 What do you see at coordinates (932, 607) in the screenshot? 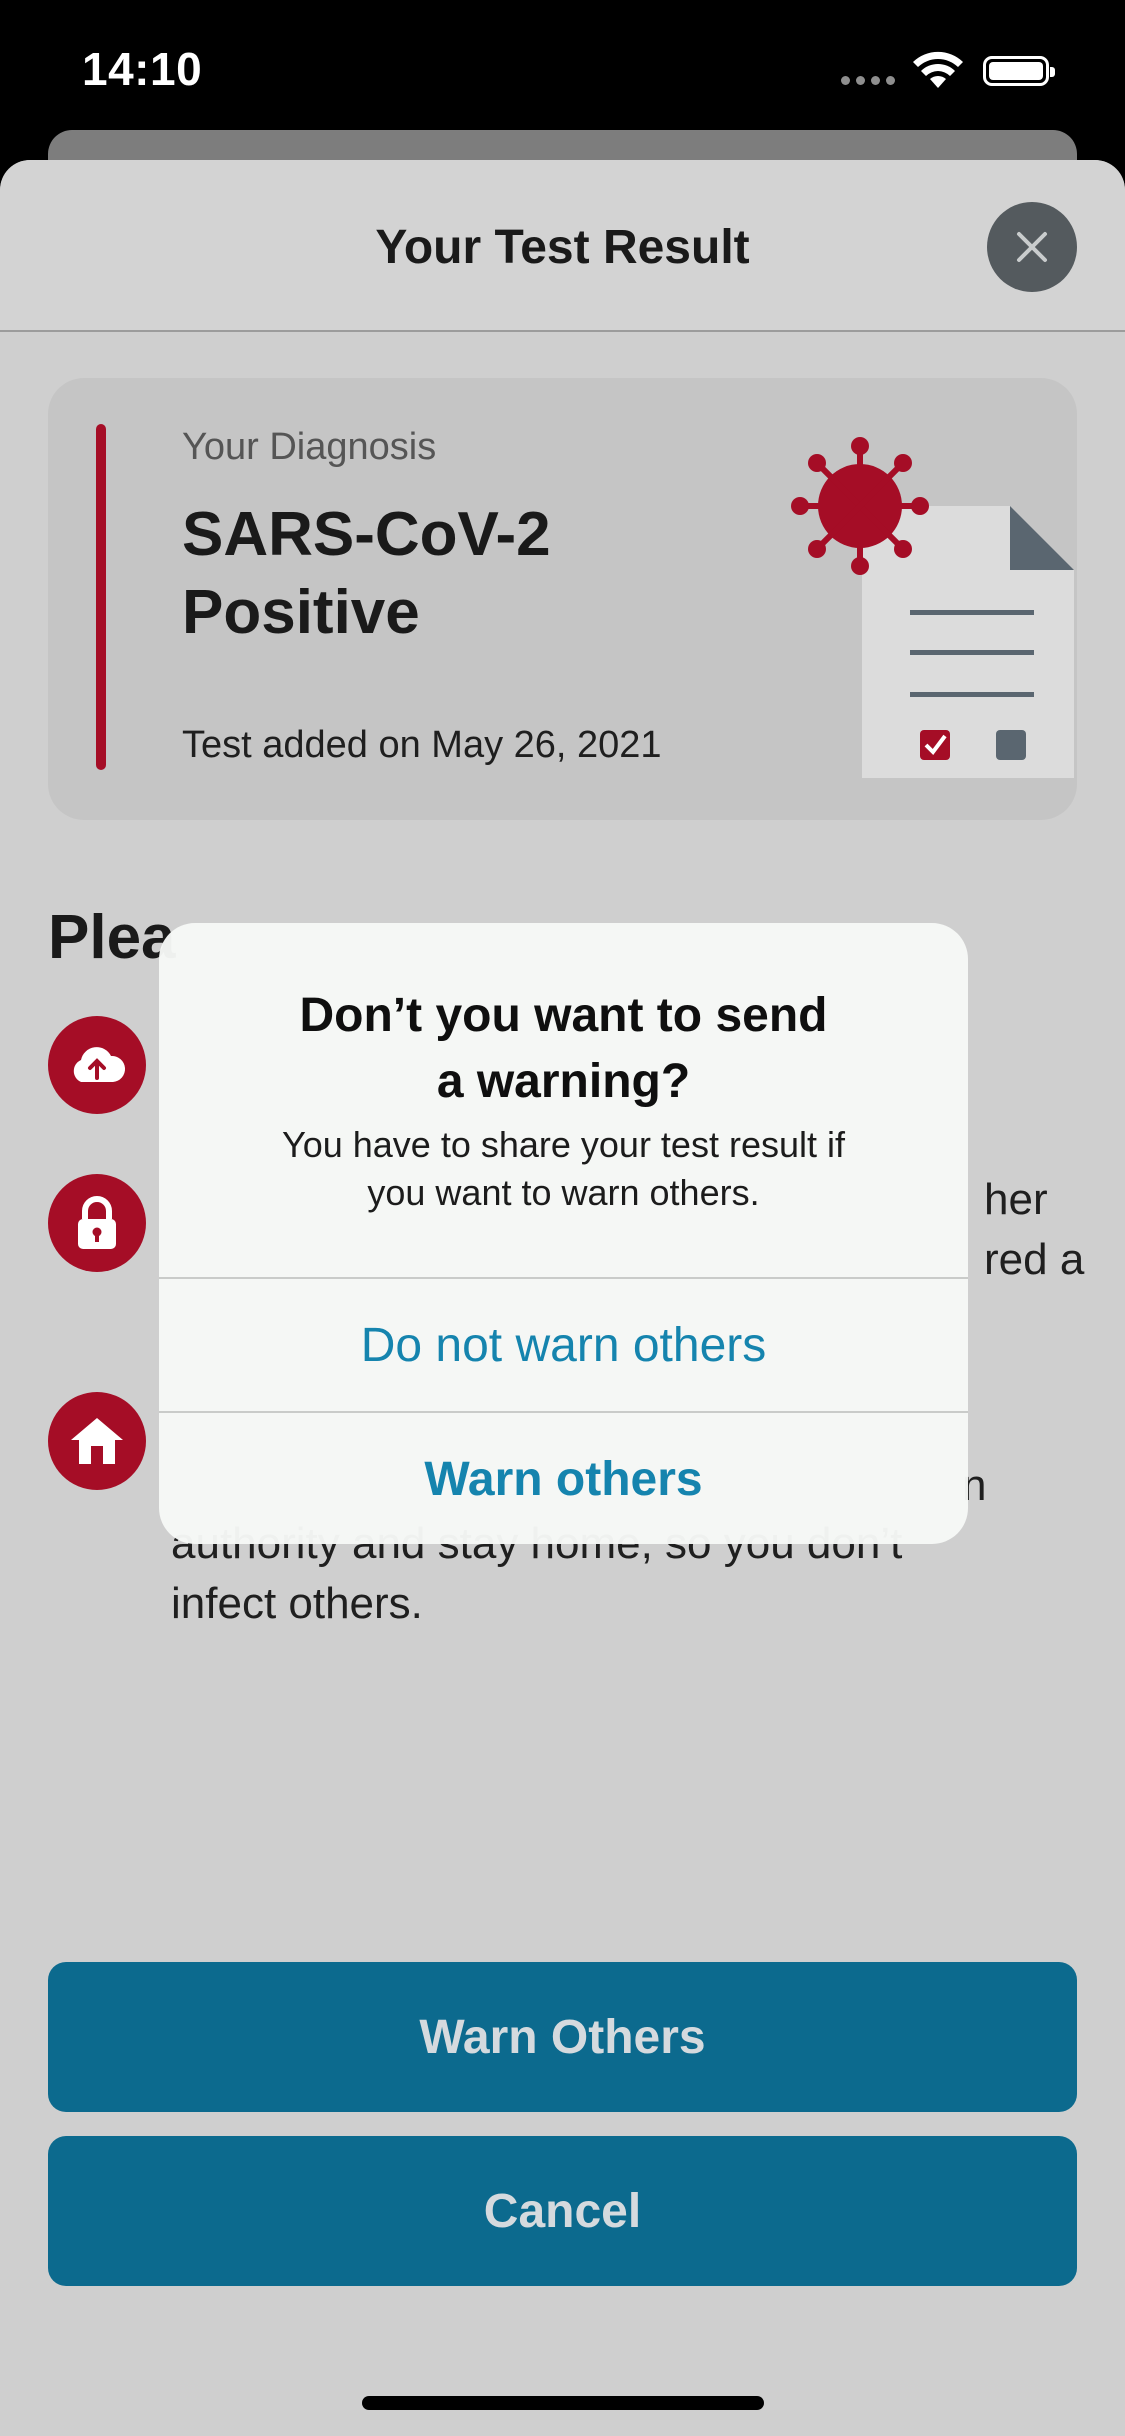
I see `diagnosis-illustration-icon` at bounding box center [932, 607].